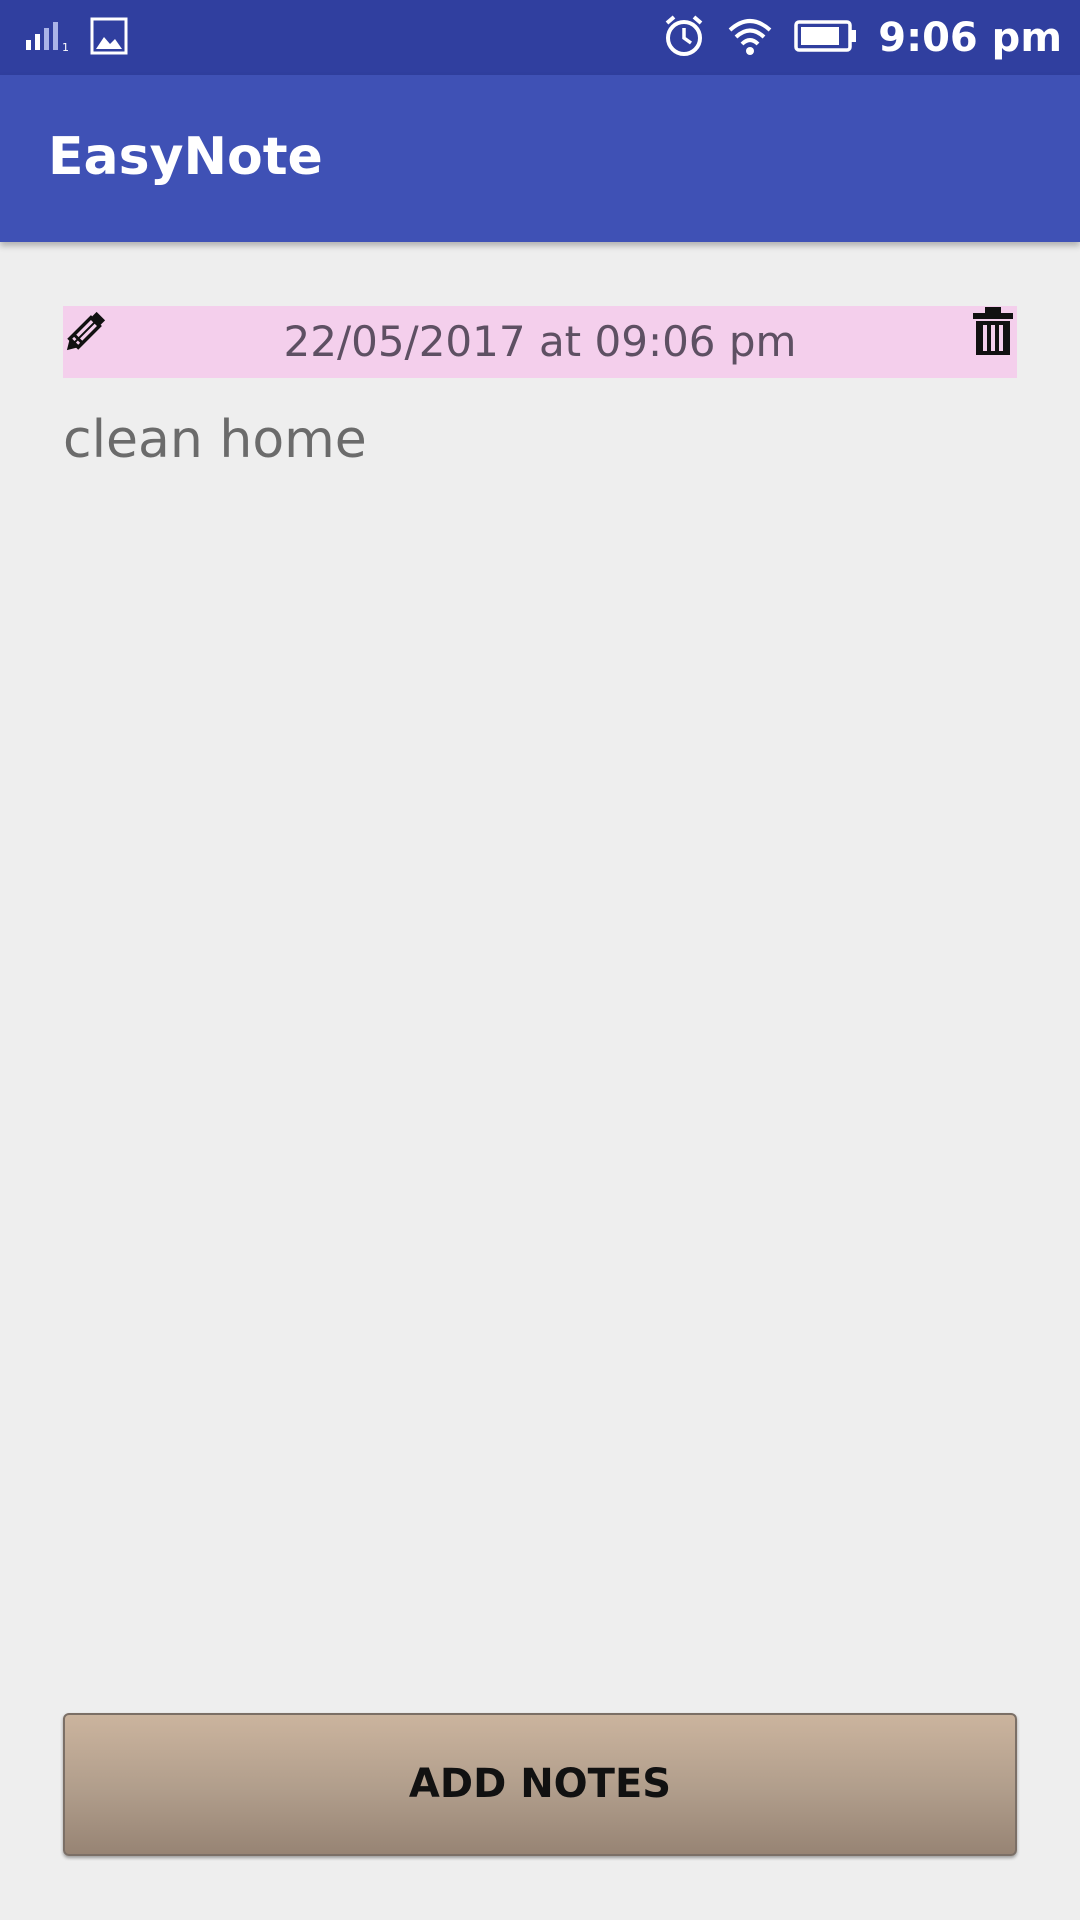 The image size is (1080, 1920). What do you see at coordinates (684, 38) in the screenshot?
I see `alarm-icon` at bounding box center [684, 38].